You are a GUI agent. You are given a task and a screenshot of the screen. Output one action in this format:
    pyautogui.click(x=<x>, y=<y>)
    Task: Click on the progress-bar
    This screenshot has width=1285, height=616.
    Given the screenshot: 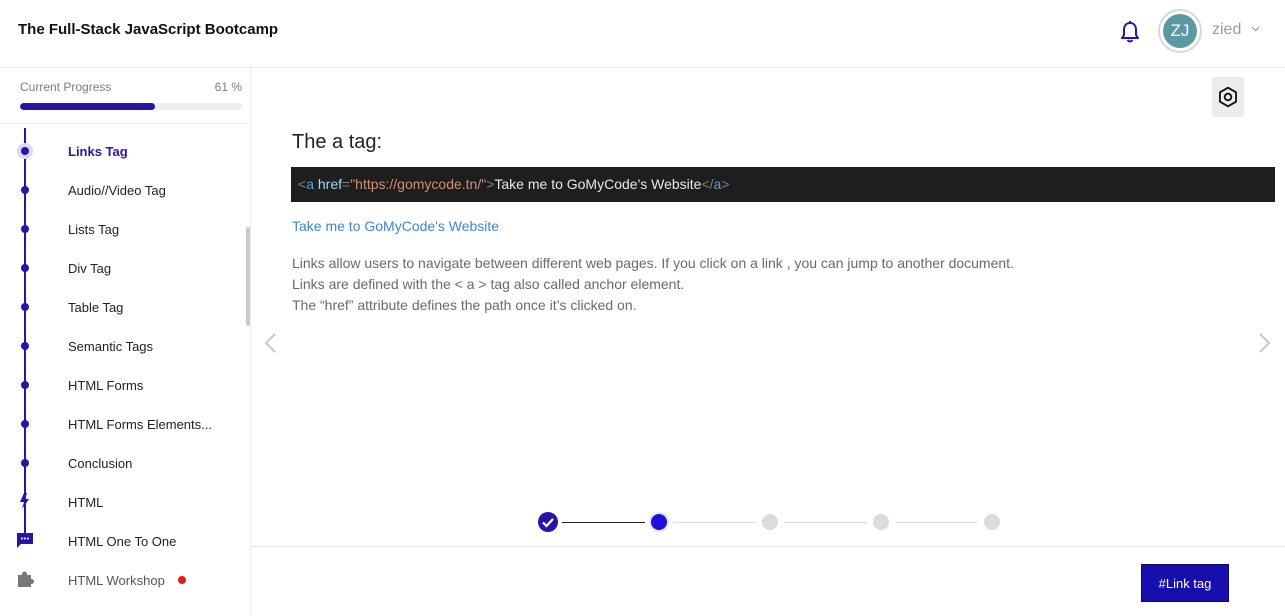 What is the action you would take?
    pyautogui.click(x=131, y=106)
    